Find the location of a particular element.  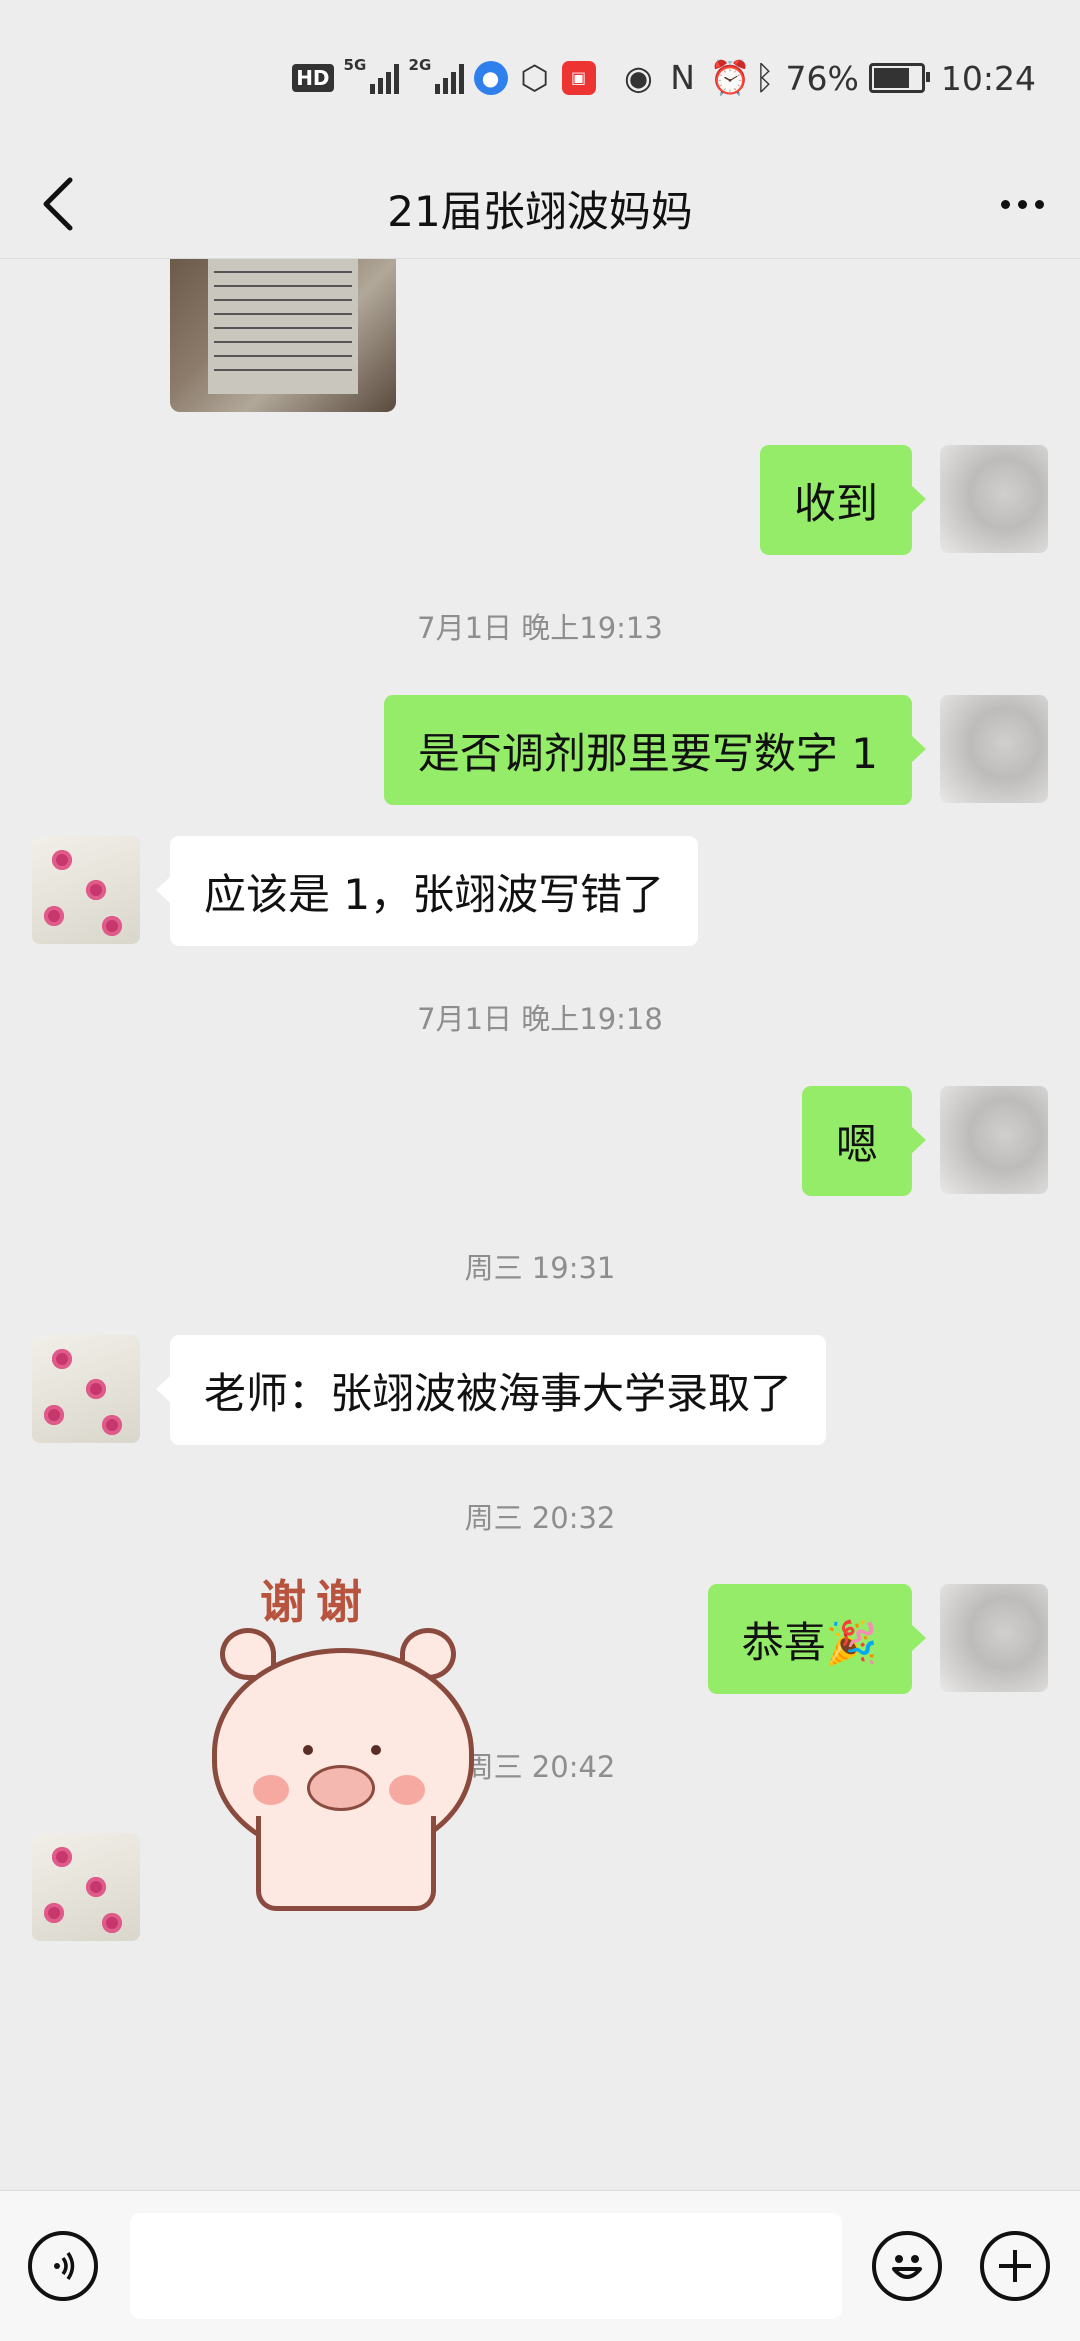

input-bar is located at coordinates (540, 2265).